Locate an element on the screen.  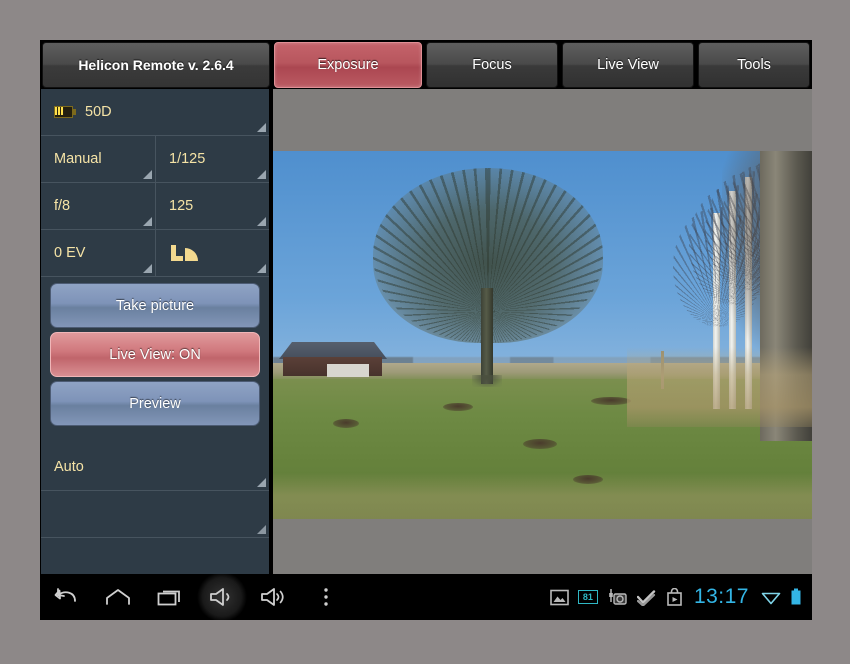
aperture-spinner: f/8 is located at coordinates (98, 206).